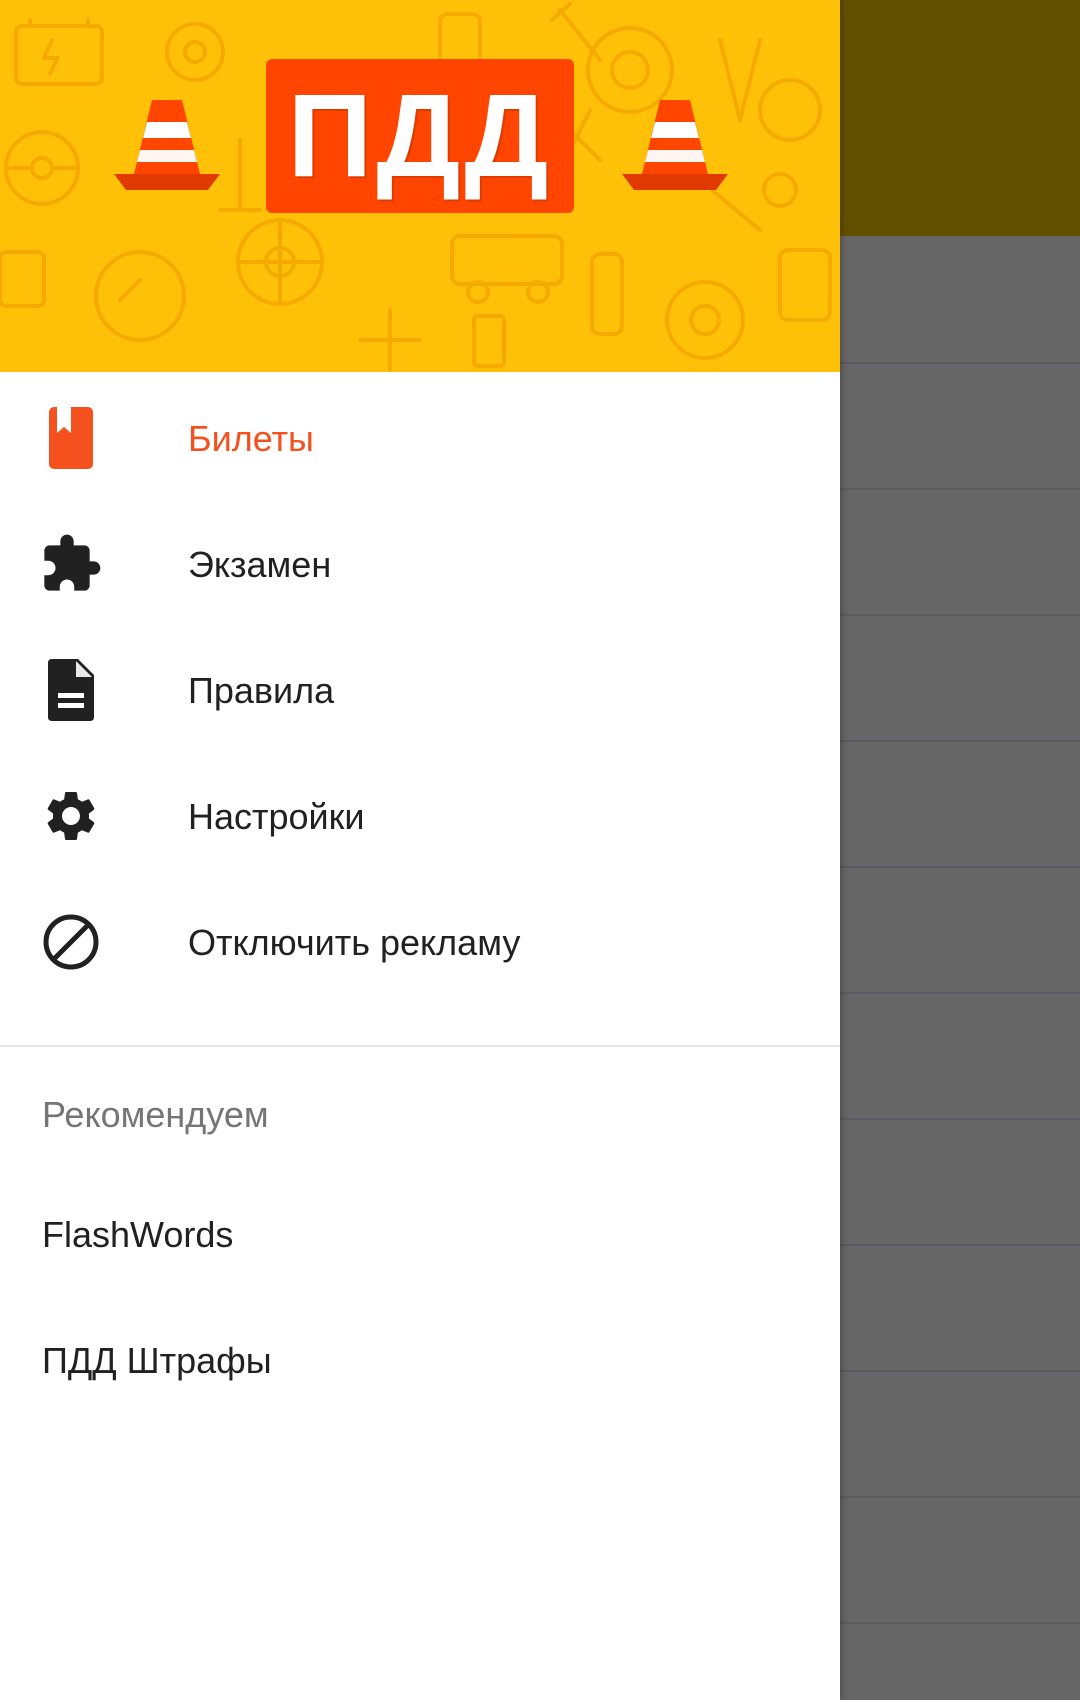 This screenshot has width=1080, height=1700. Describe the element at coordinates (420, 813) in the screenshot. I see `menu-item-settings: Настройки` at that location.